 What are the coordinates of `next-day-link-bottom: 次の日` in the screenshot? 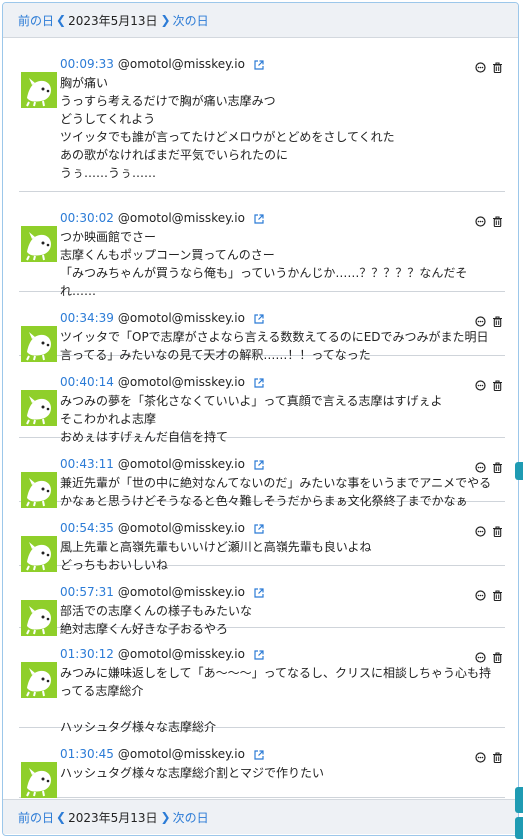 It's located at (191, 817).